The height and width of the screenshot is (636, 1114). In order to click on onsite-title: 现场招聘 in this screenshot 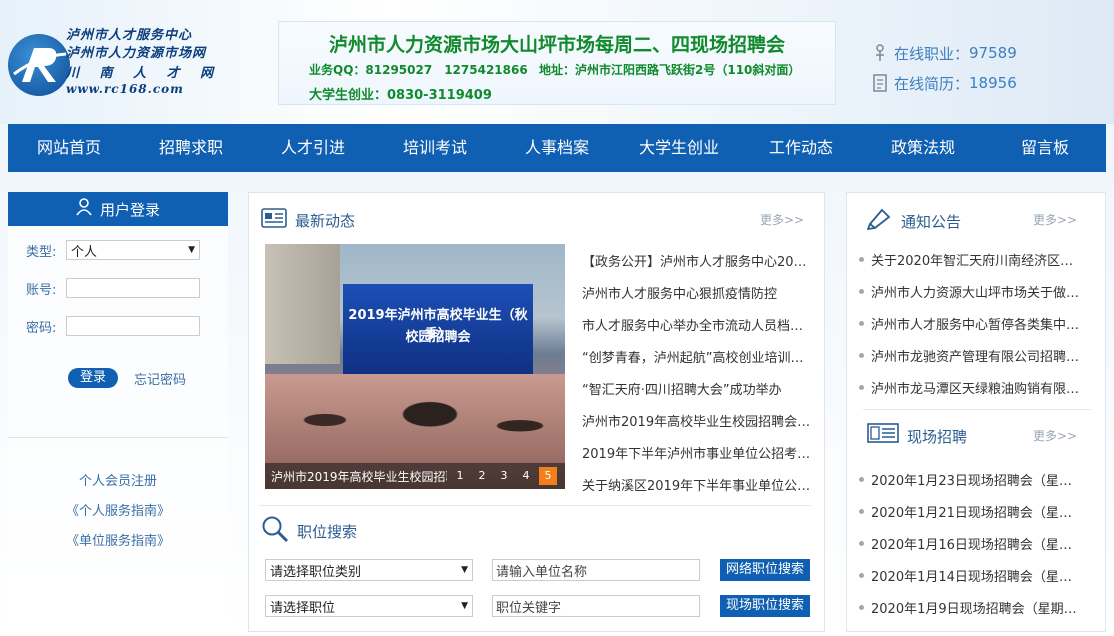, I will do `click(937, 436)`.